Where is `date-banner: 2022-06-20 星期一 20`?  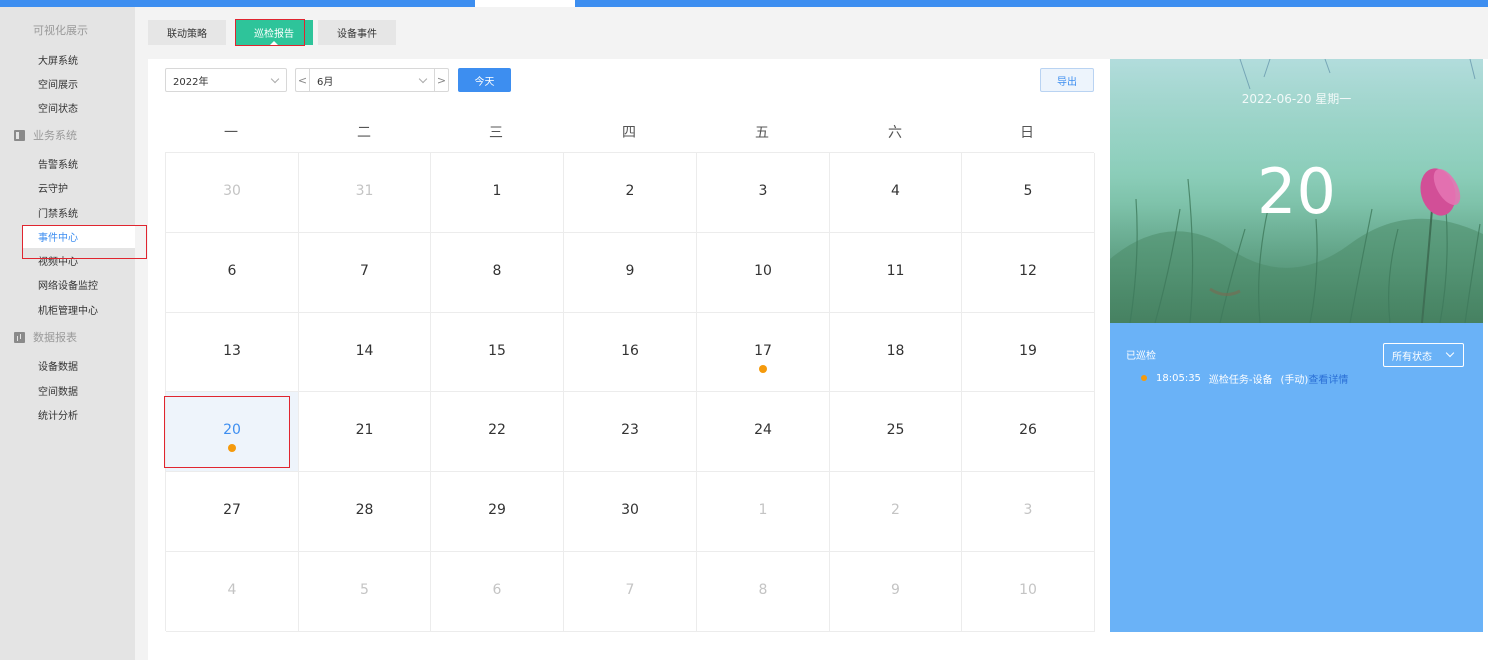
date-banner: 2022-06-20 星期一 20 is located at coordinates (1296, 191).